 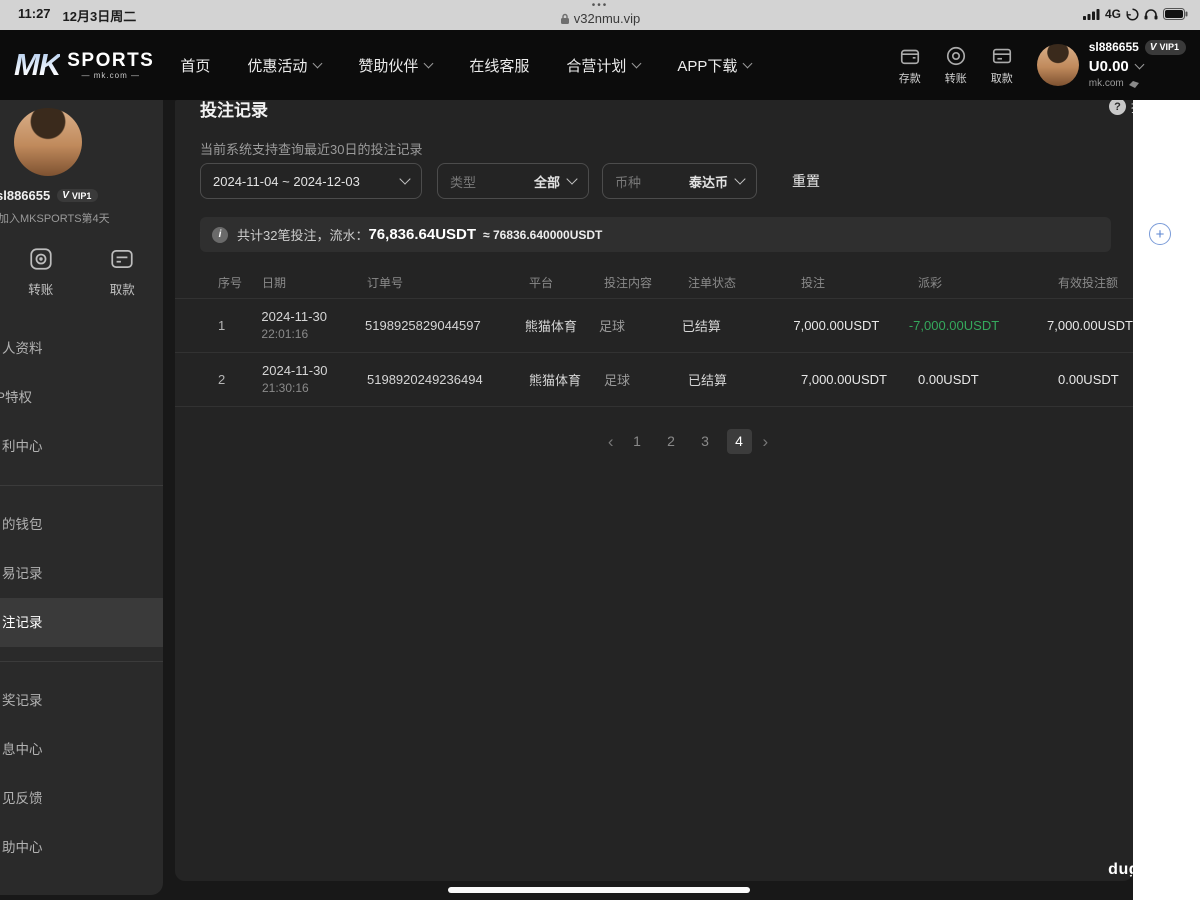 What do you see at coordinates (123, 272) in the screenshot?
I see `sidebar-withdraw-button: 取款` at bounding box center [123, 272].